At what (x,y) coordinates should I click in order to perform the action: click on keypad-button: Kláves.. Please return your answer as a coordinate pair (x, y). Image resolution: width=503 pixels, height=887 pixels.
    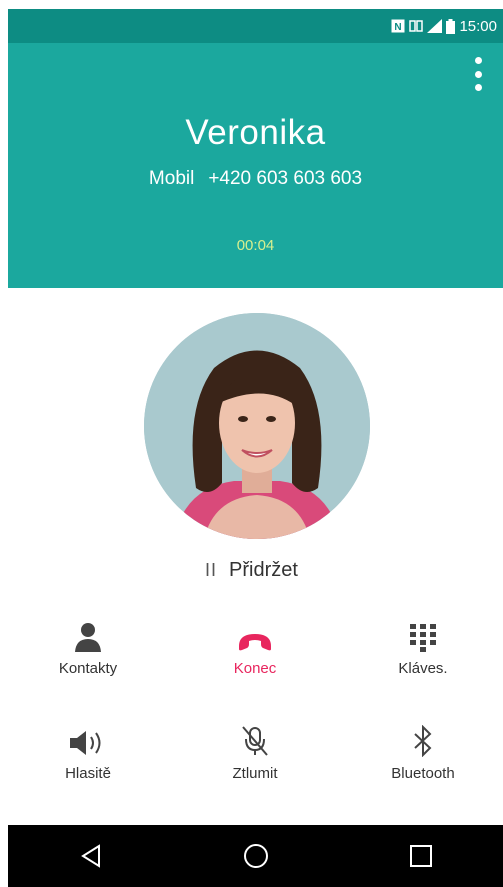
    Looking at the image, I should click on (423, 643).